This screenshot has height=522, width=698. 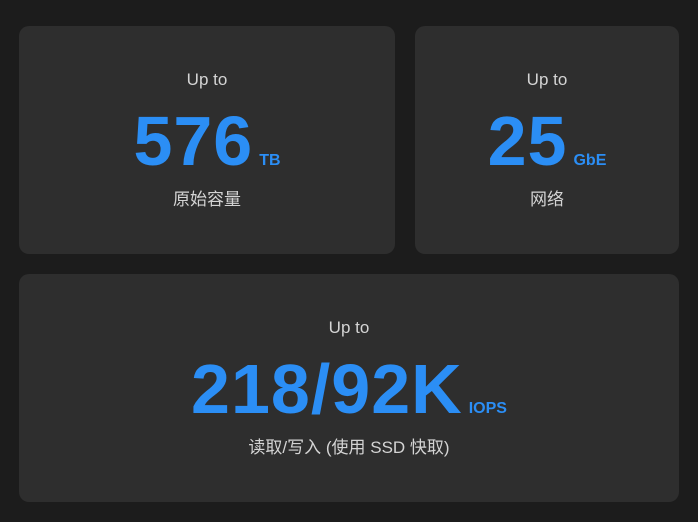 I want to click on card-unit: TB, so click(x=270, y=160).